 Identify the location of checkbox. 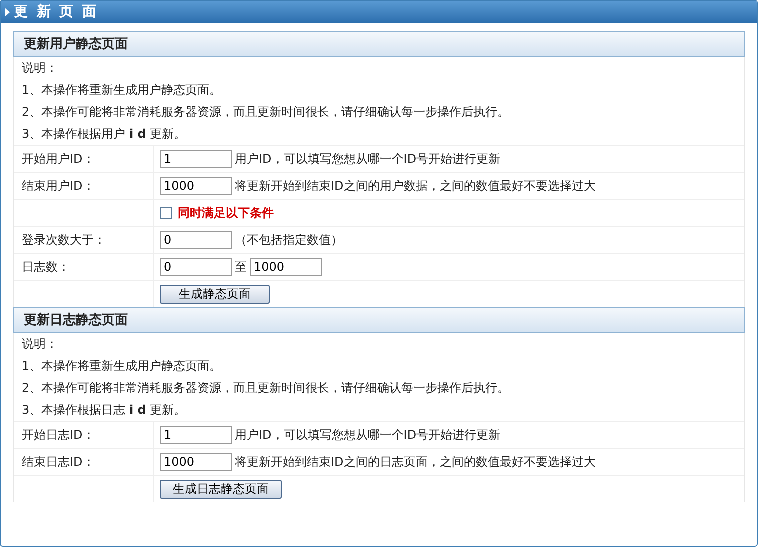
(166, 213).